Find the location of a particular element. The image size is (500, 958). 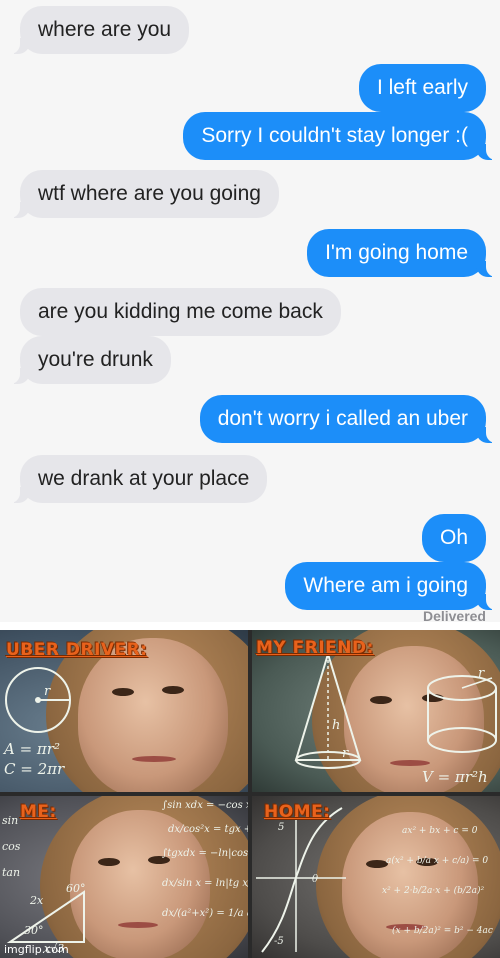

message-received: you're drunk is located at coordinates (89, 360).